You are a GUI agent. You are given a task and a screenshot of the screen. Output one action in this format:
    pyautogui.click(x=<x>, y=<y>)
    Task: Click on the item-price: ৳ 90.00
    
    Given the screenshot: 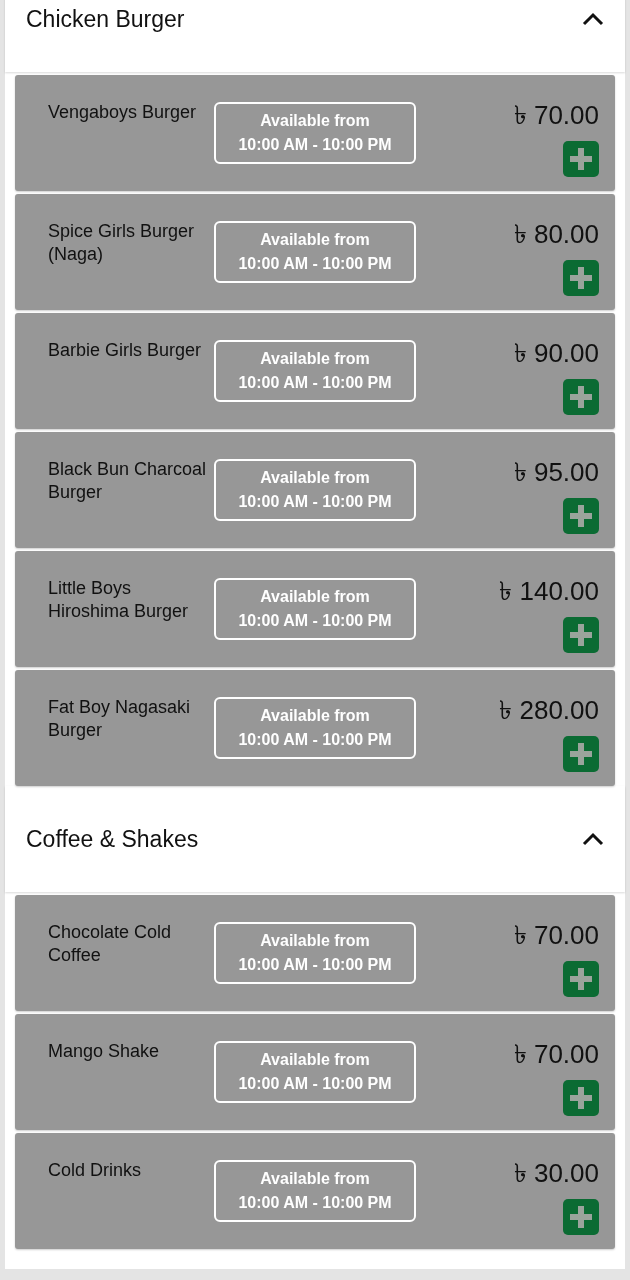 What is the action you would take?
    pyautogui.click(x=556, y=354)
    